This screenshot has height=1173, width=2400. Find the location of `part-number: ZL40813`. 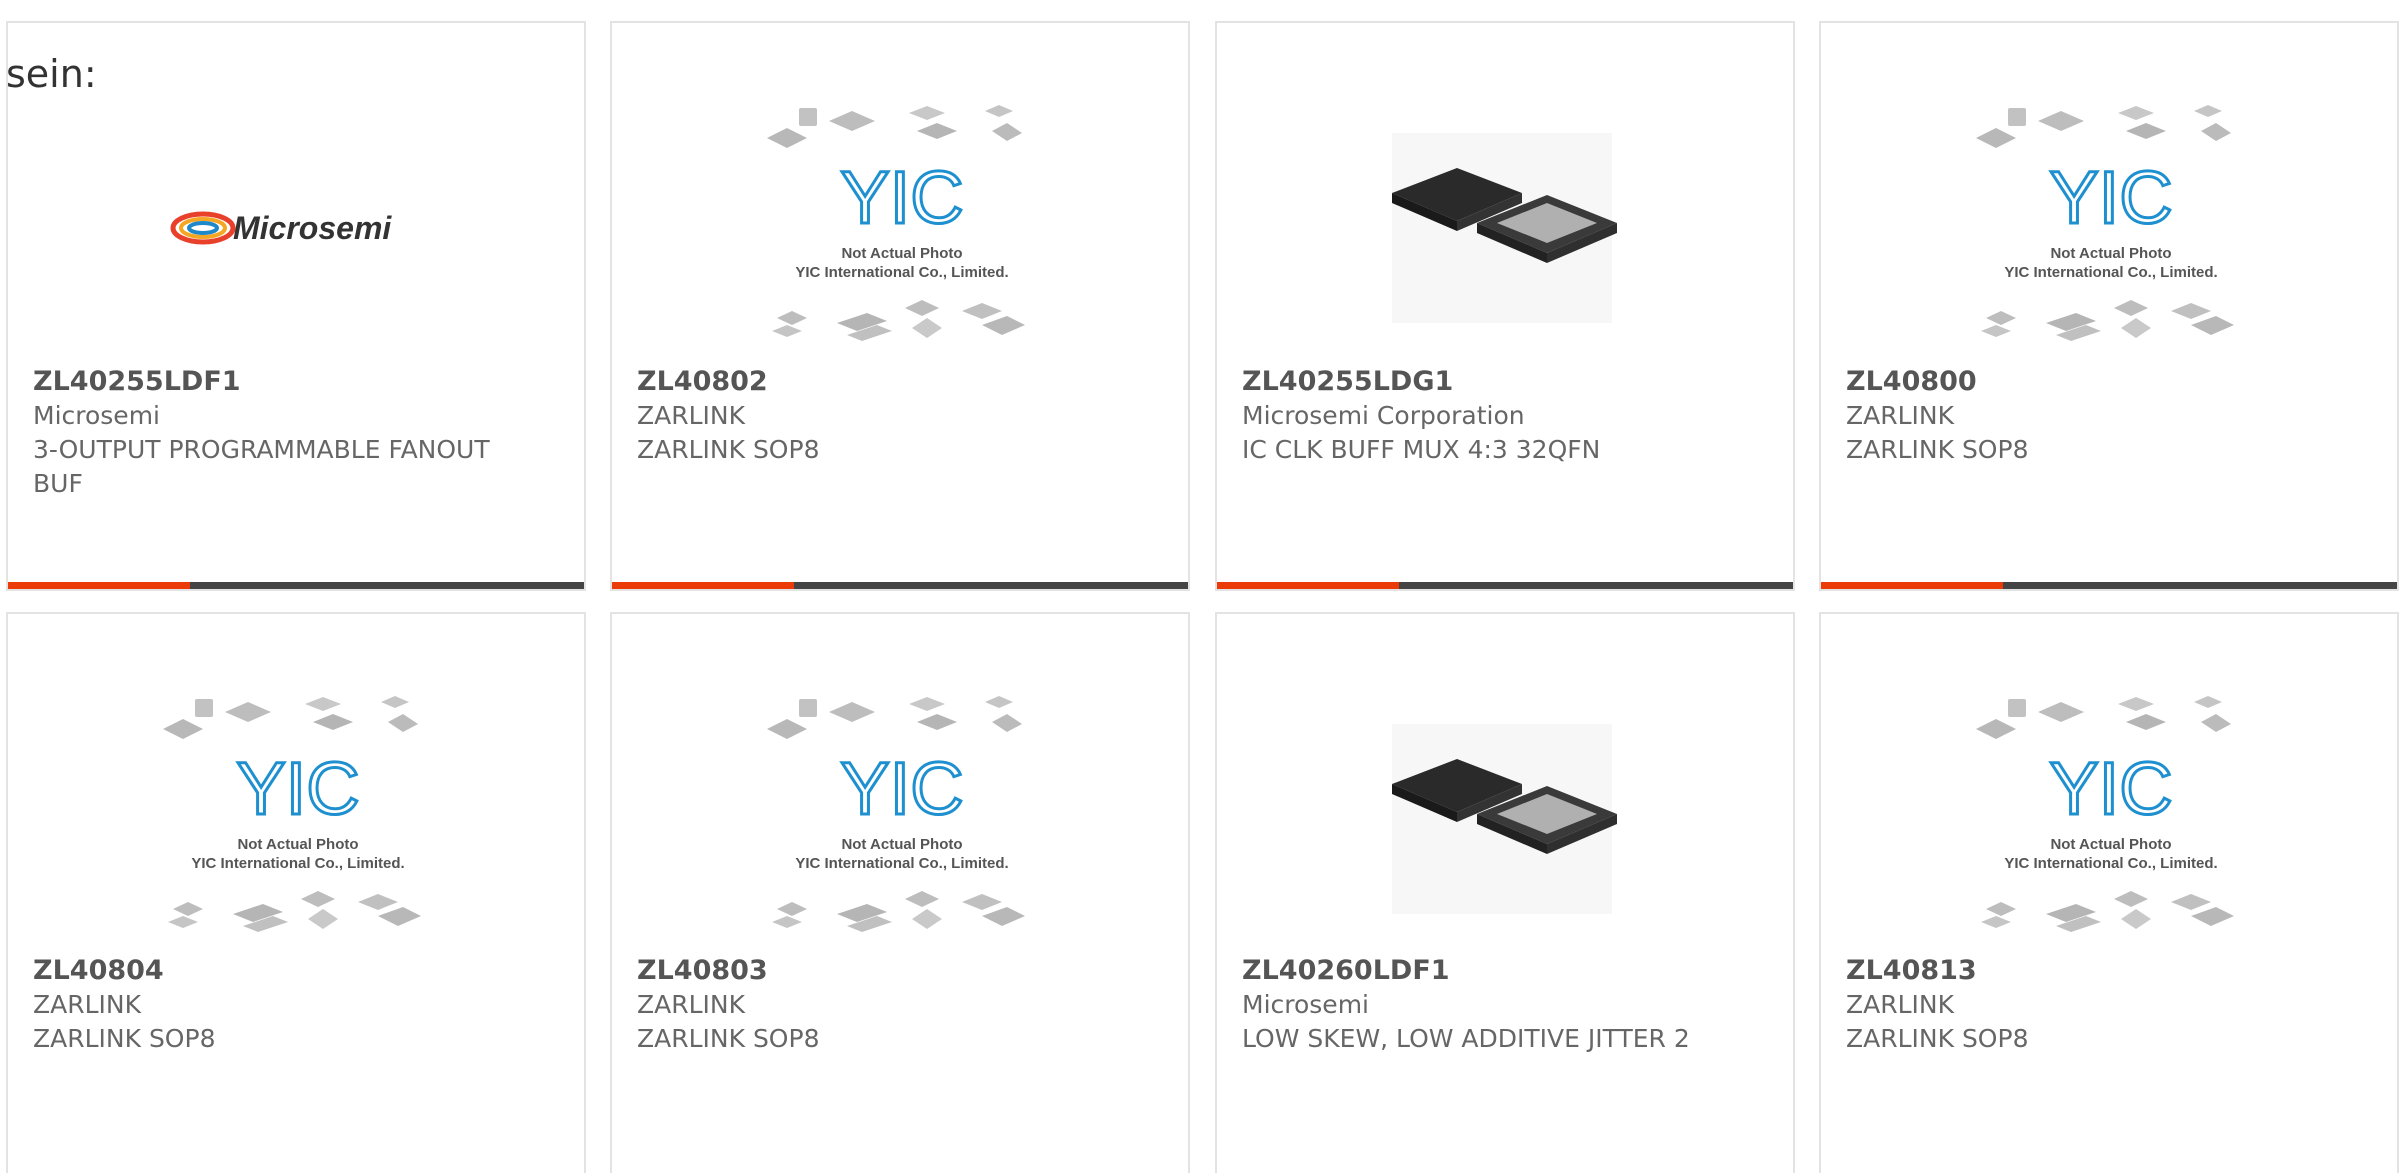

part-number: ZL40813 is located at coordinates (2096, 971).